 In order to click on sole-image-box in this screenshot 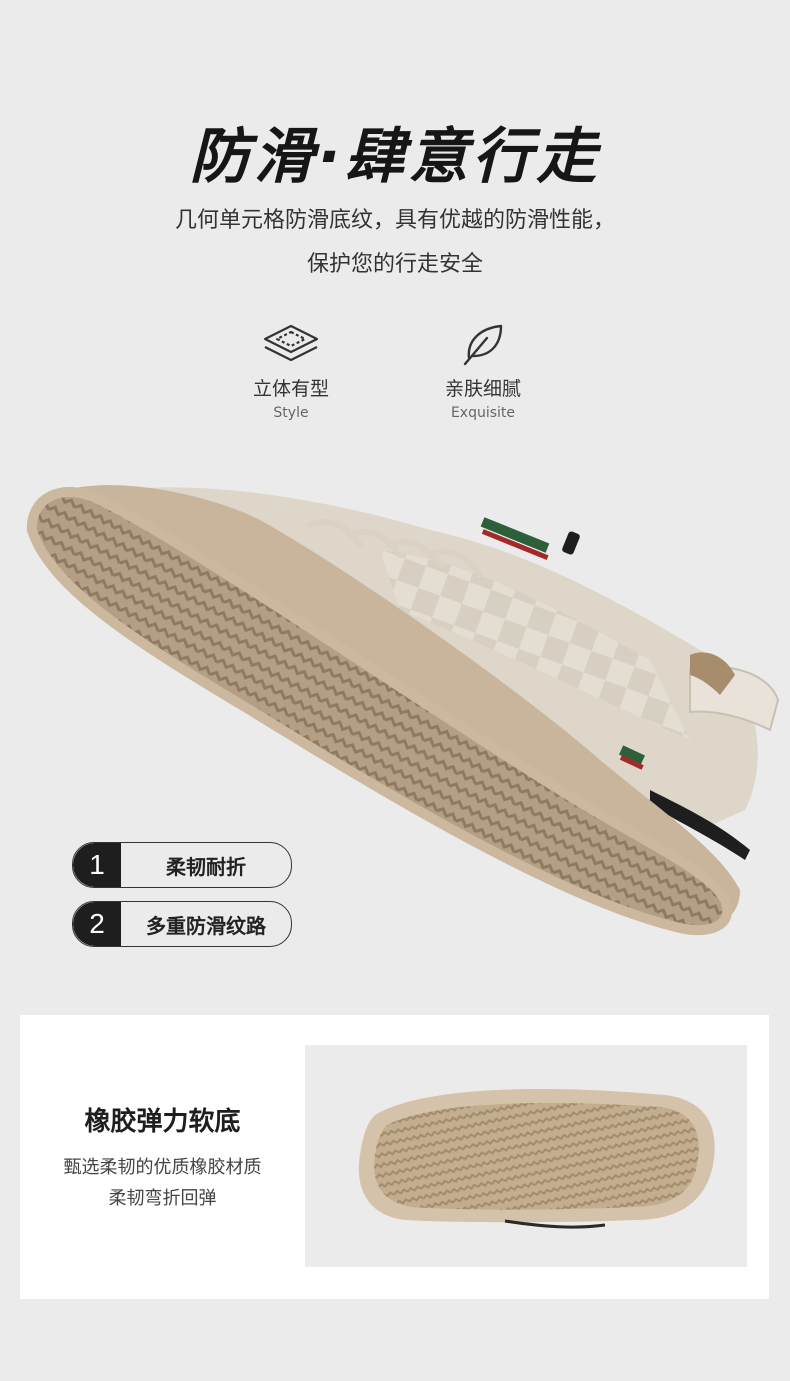, I will do `click(526, 1156)`.